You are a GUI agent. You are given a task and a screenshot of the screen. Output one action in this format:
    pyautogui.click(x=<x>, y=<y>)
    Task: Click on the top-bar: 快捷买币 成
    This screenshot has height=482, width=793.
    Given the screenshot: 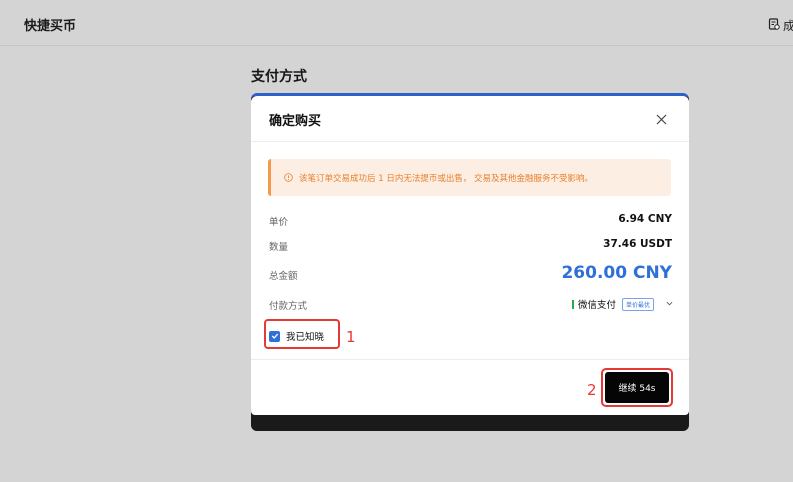 What is the action you would take?
    pyautogui.click(x=396, y=23)
    